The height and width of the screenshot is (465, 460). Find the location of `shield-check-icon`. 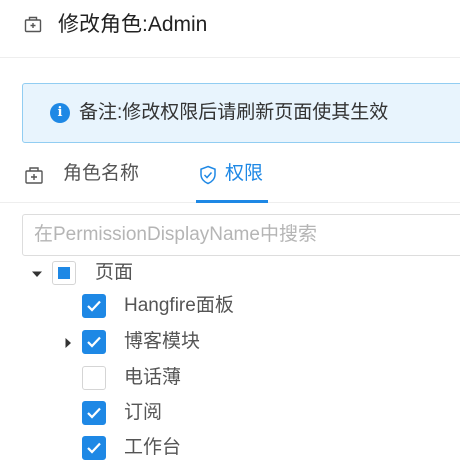

shield-check-icon is located at coordinates (208, 175).